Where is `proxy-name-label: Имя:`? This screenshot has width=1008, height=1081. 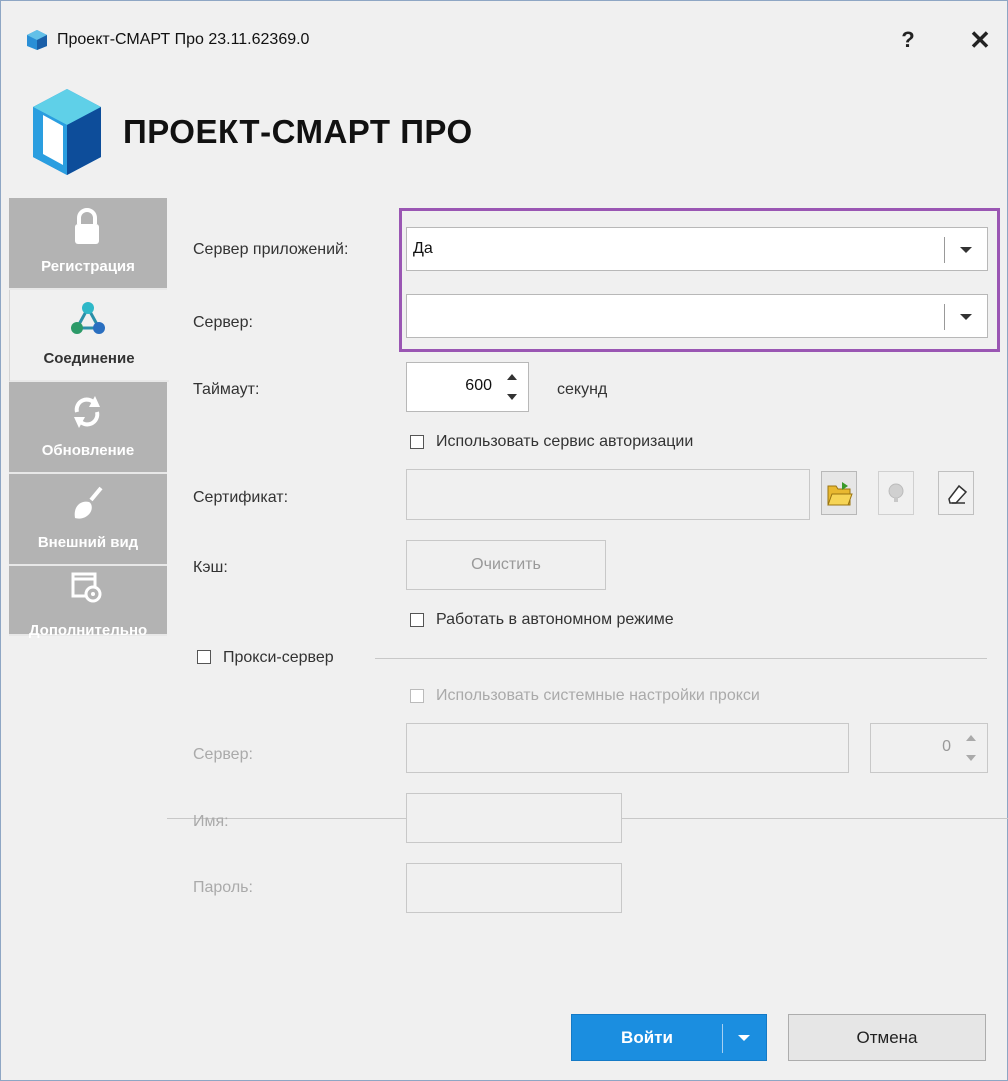 proxy-name-label: Имя: is located at coordinates (211, 821).